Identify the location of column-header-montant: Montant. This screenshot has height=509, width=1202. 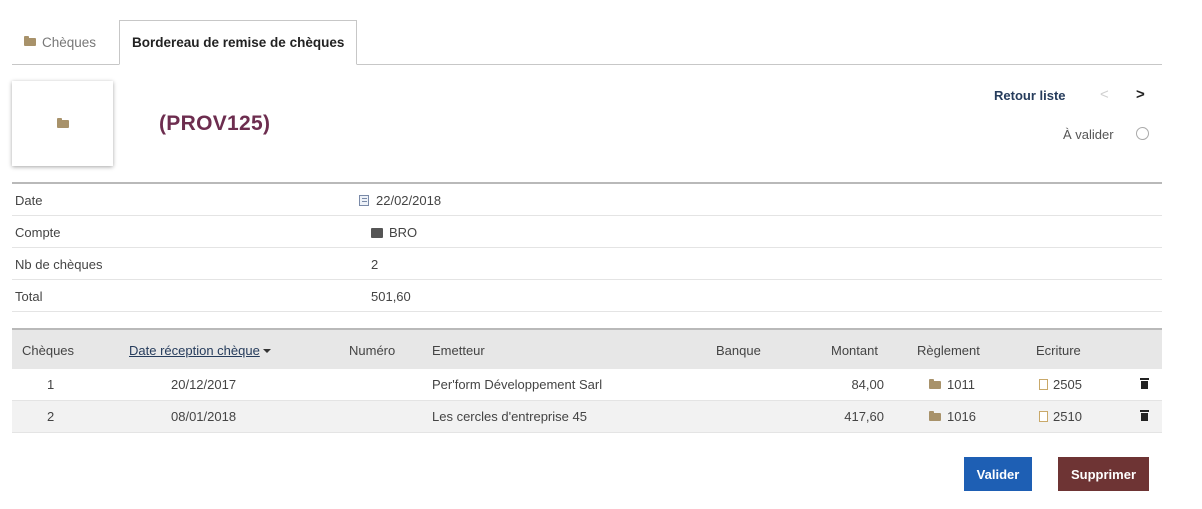
(854, 350).